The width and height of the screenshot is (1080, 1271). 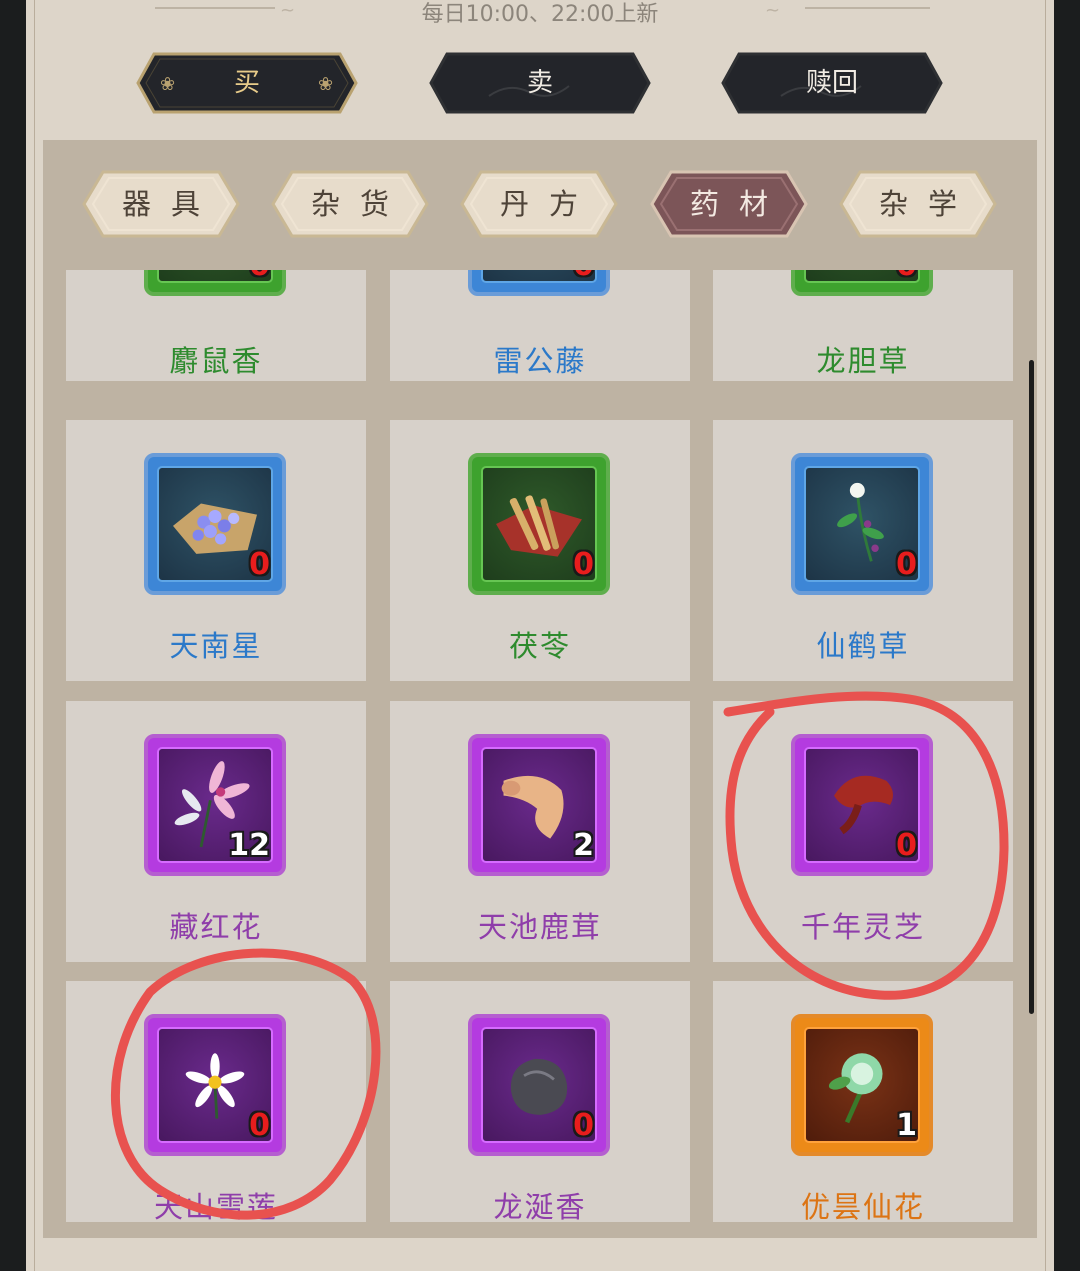 What do you see at coordinates (862, 1206) in the screenshot?
I see `item-name: 优昙仙花` at bounding box center [862, 1206].